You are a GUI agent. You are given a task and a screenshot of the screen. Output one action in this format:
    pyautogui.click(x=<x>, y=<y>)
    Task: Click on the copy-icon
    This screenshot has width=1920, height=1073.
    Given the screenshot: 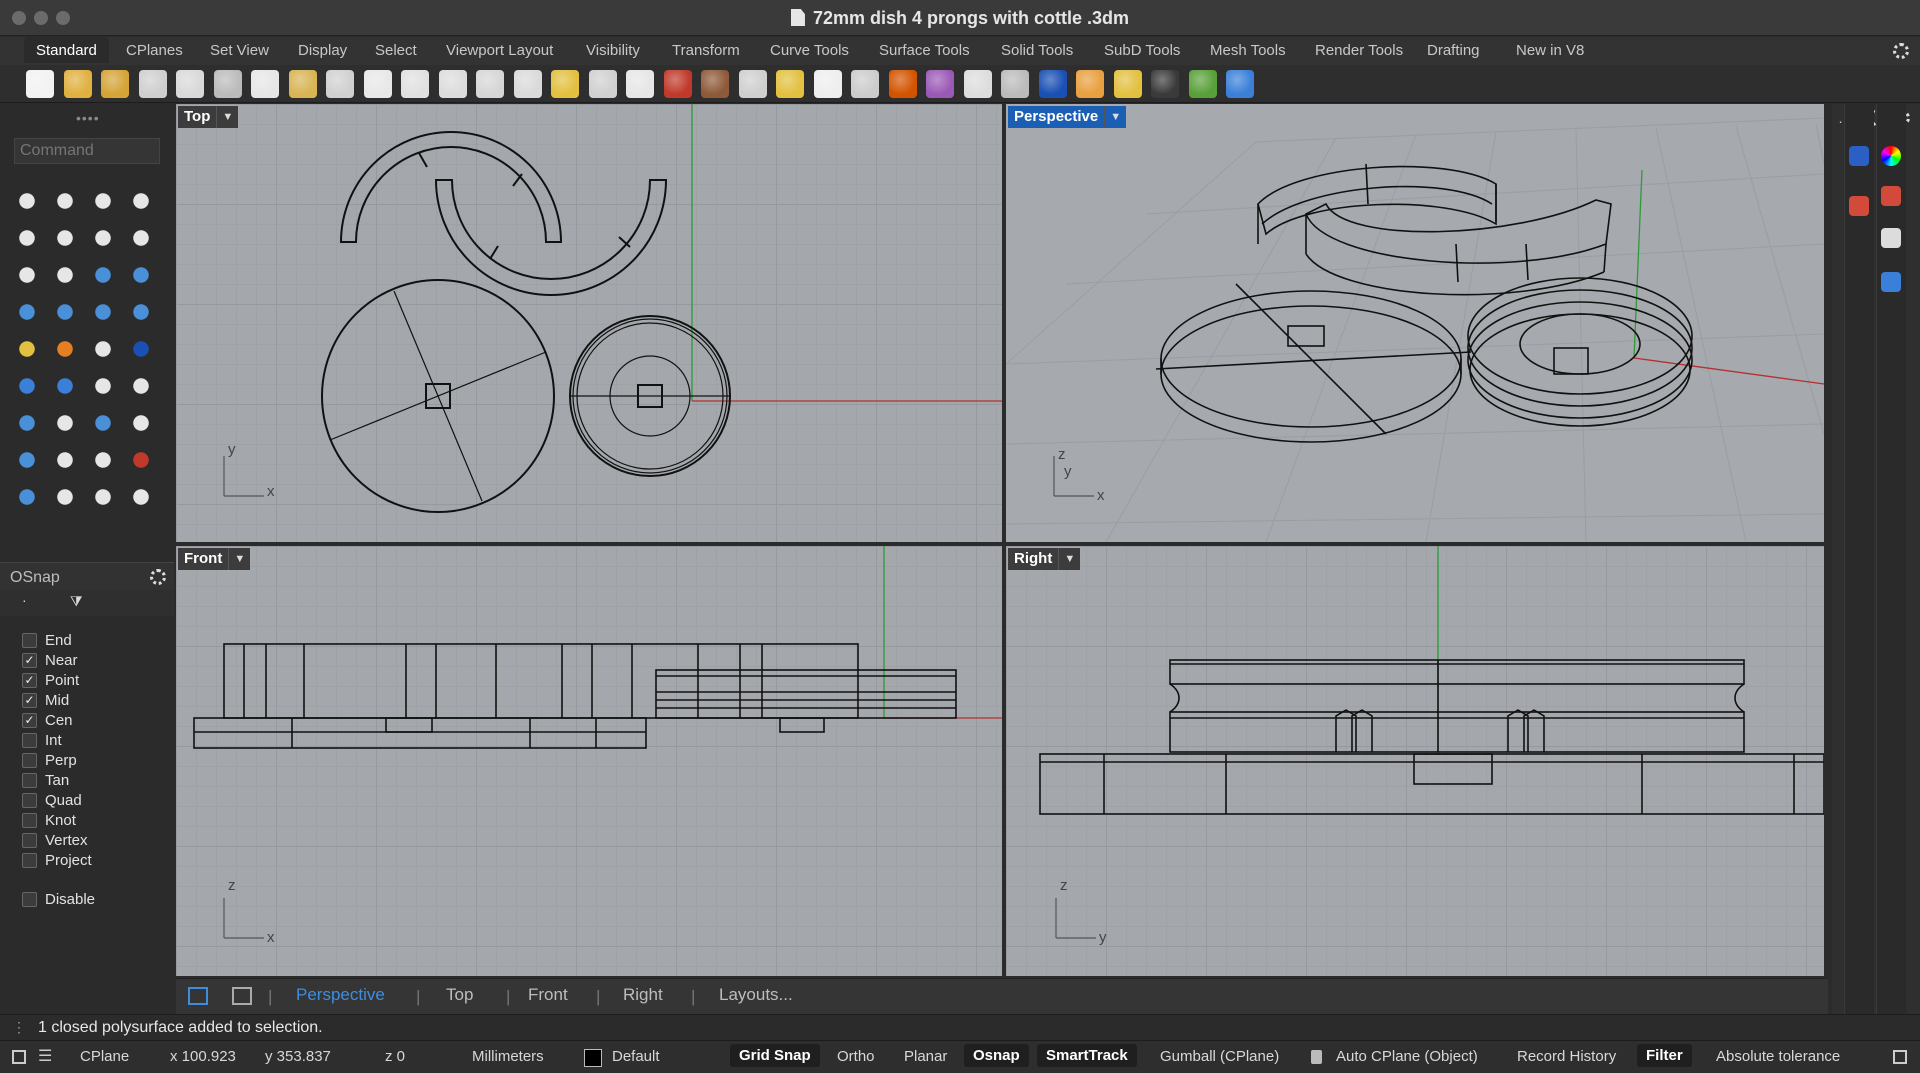 What is the action you would take?
    pyautogui.click(x=265, y=84)
    